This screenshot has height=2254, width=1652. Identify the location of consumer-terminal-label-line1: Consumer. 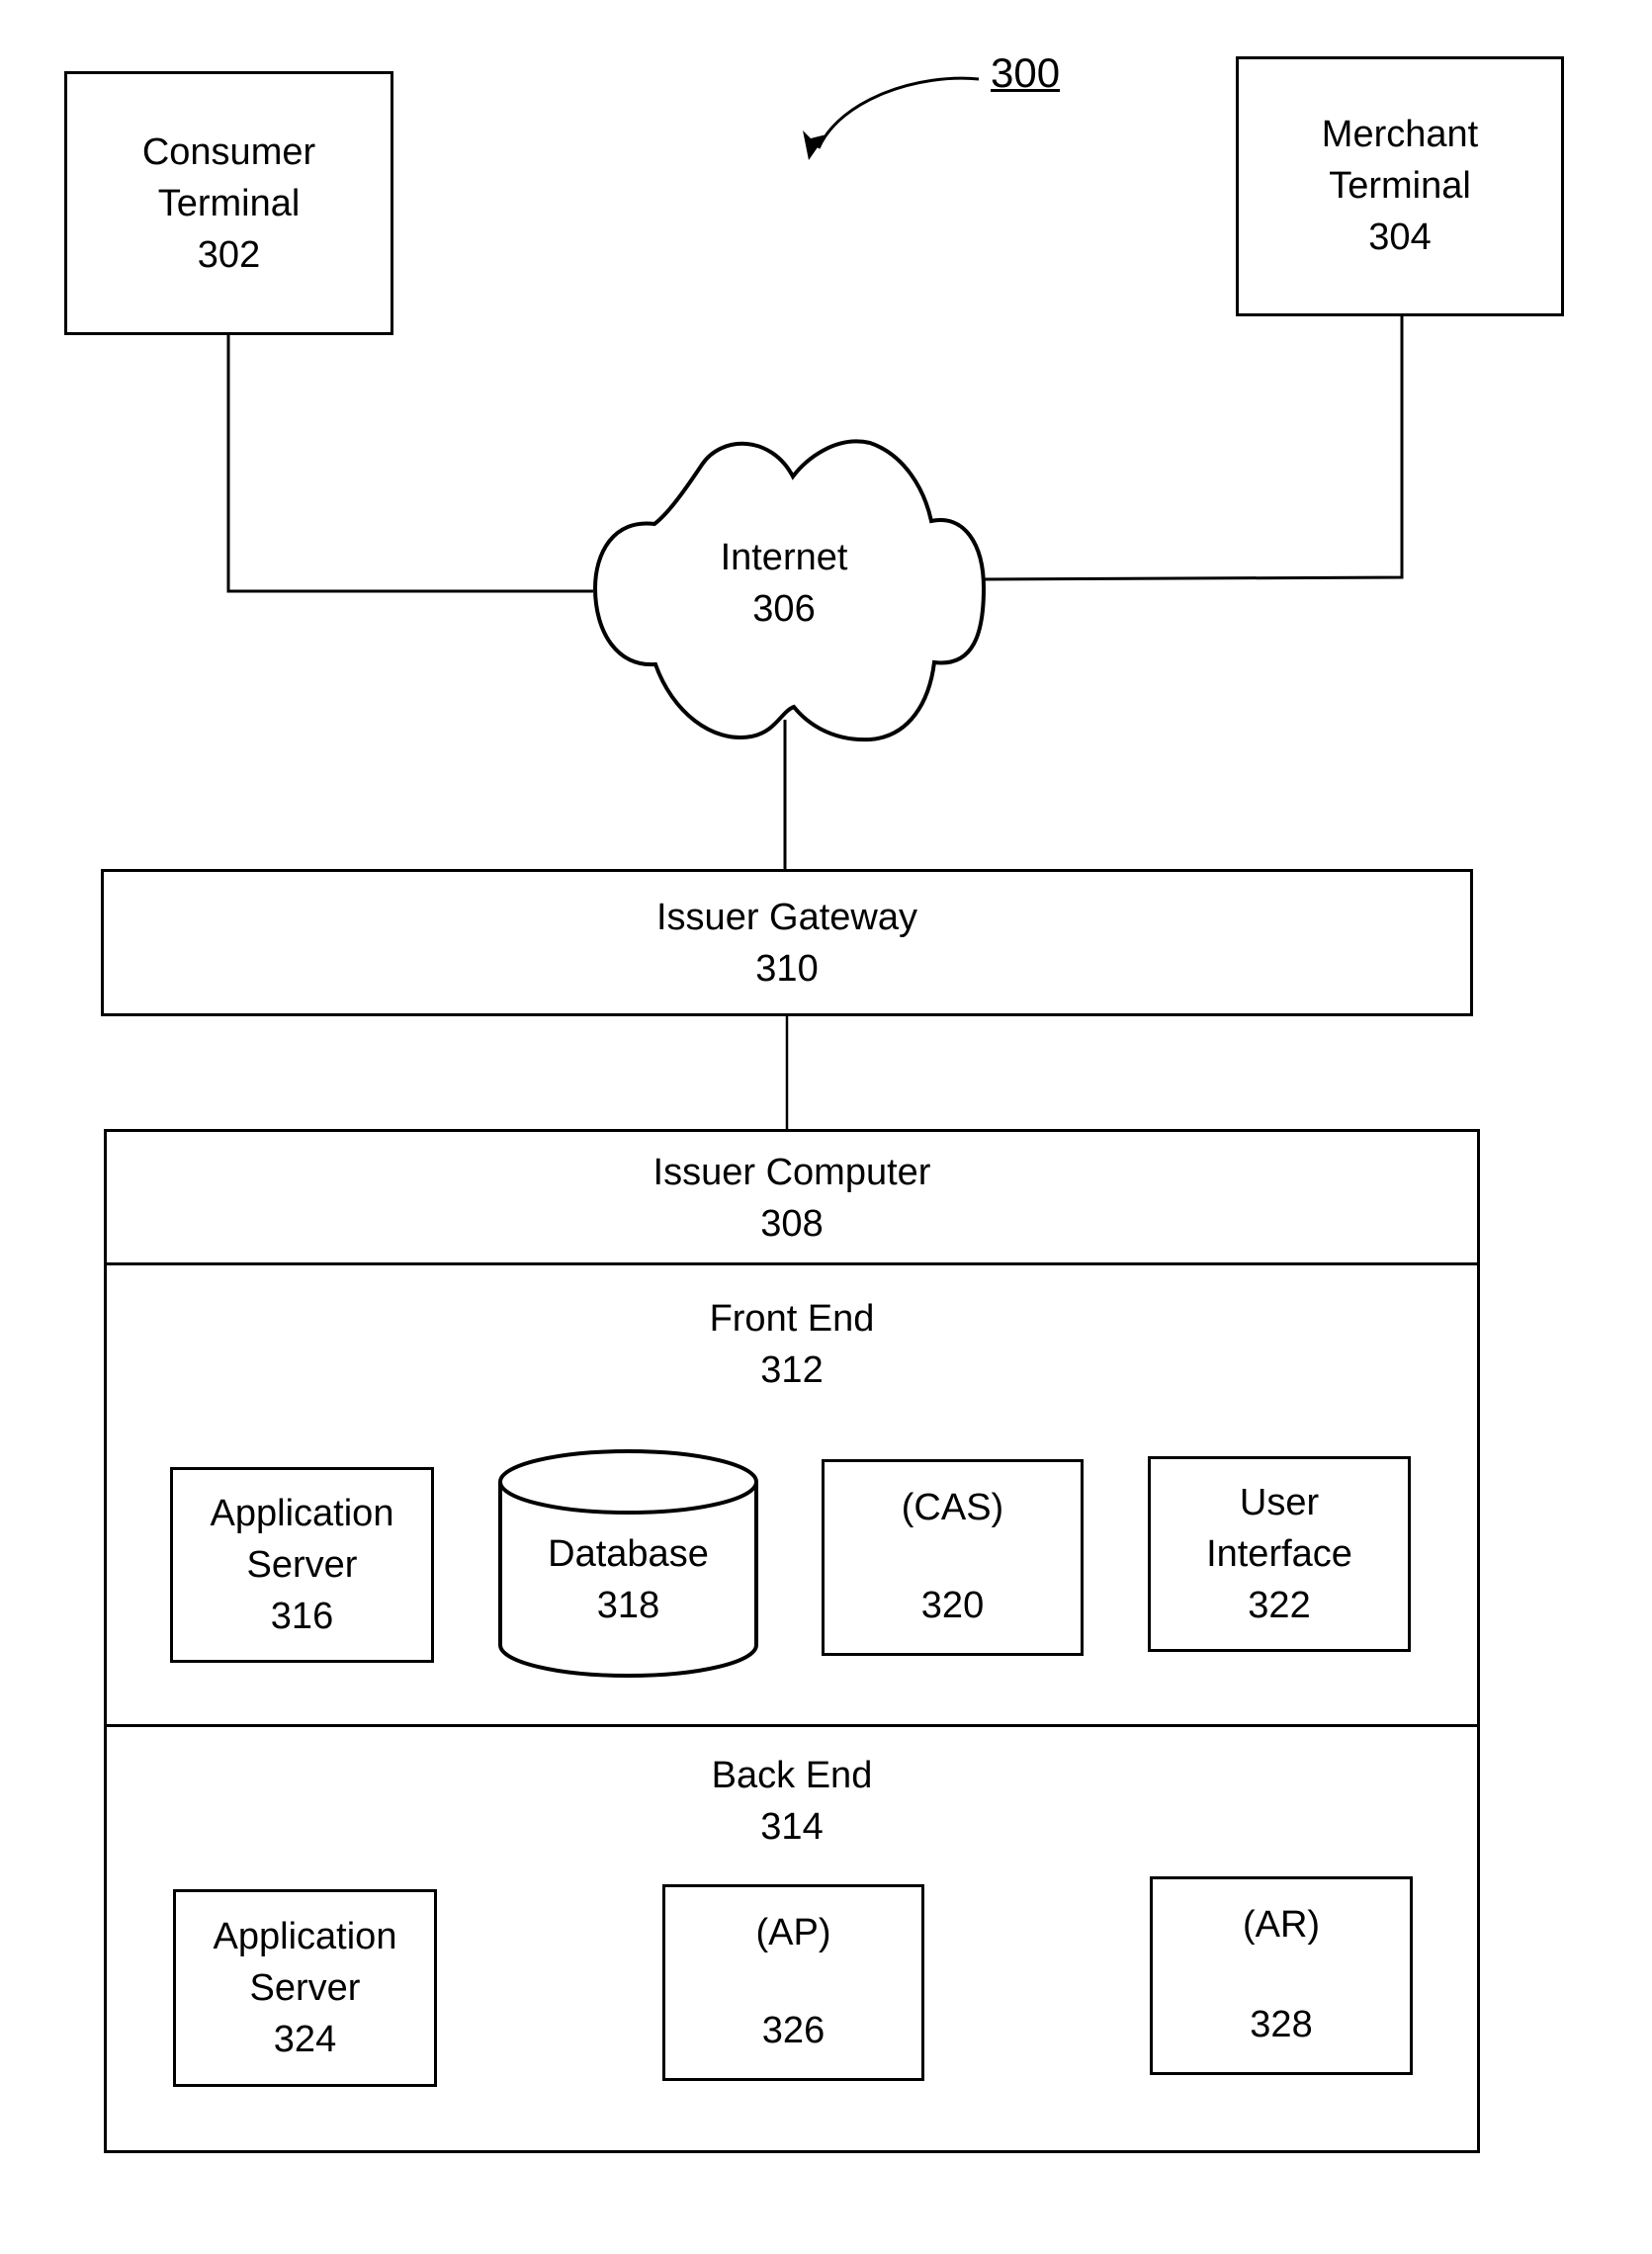
(229, 151).